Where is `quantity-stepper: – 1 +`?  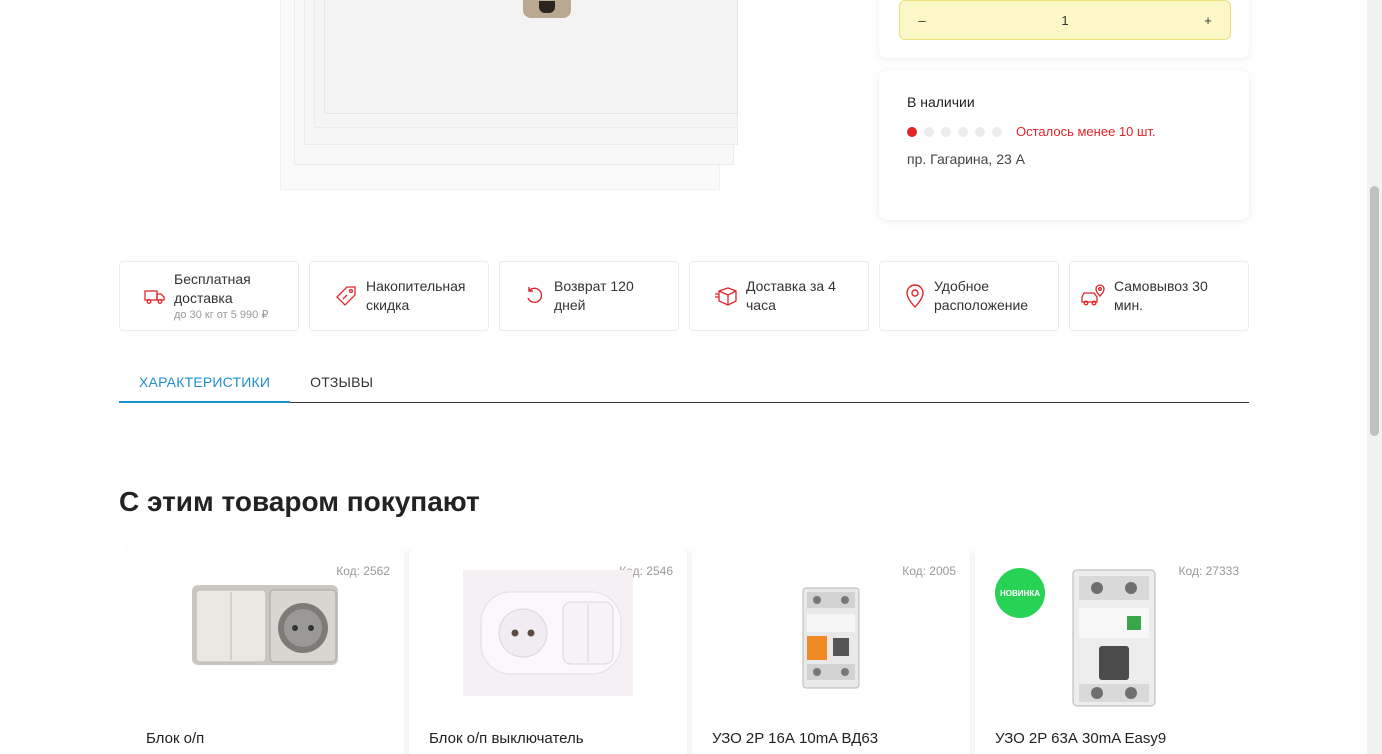
quantity-stepper: – 1 + is located at coordinates (1065, 20).